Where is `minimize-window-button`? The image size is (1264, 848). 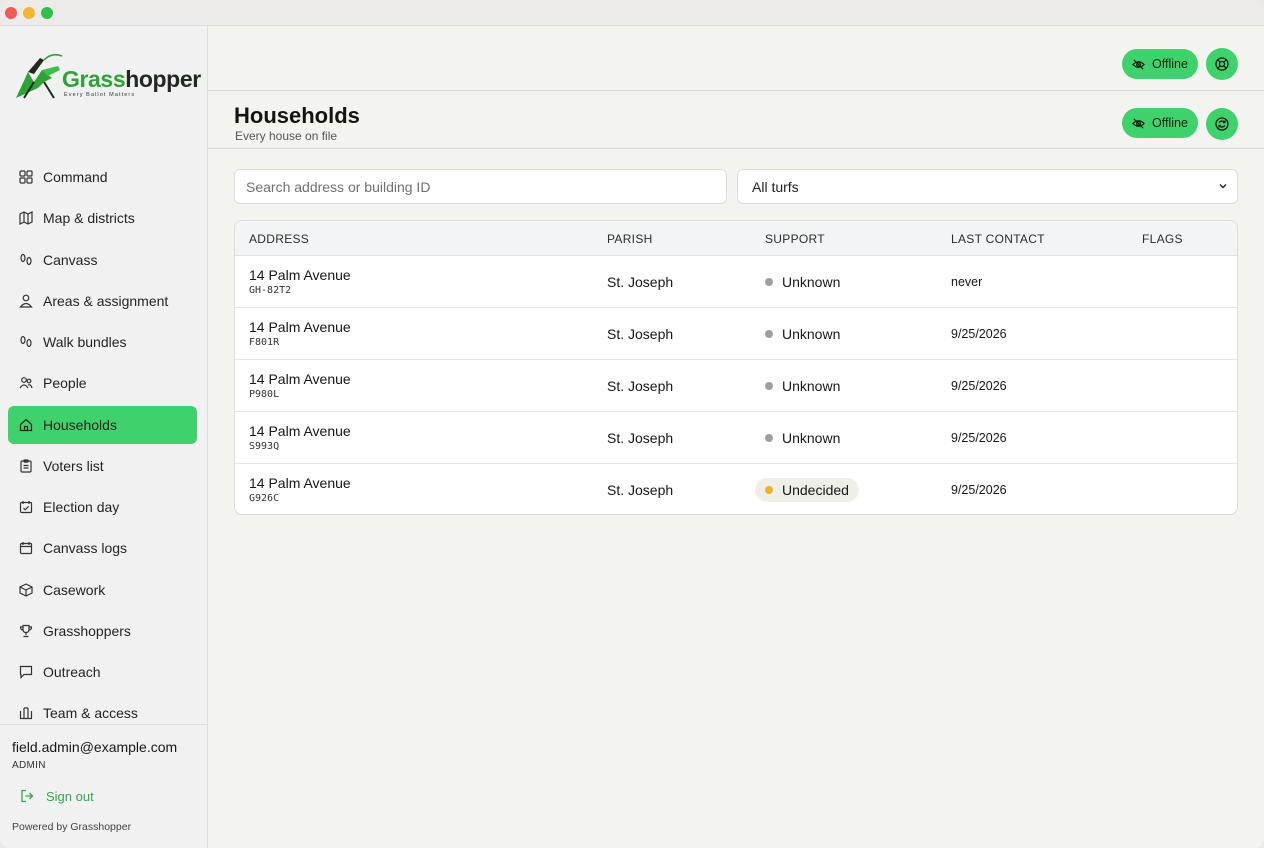
minimize-window-button is located at coordinates (29, 13).